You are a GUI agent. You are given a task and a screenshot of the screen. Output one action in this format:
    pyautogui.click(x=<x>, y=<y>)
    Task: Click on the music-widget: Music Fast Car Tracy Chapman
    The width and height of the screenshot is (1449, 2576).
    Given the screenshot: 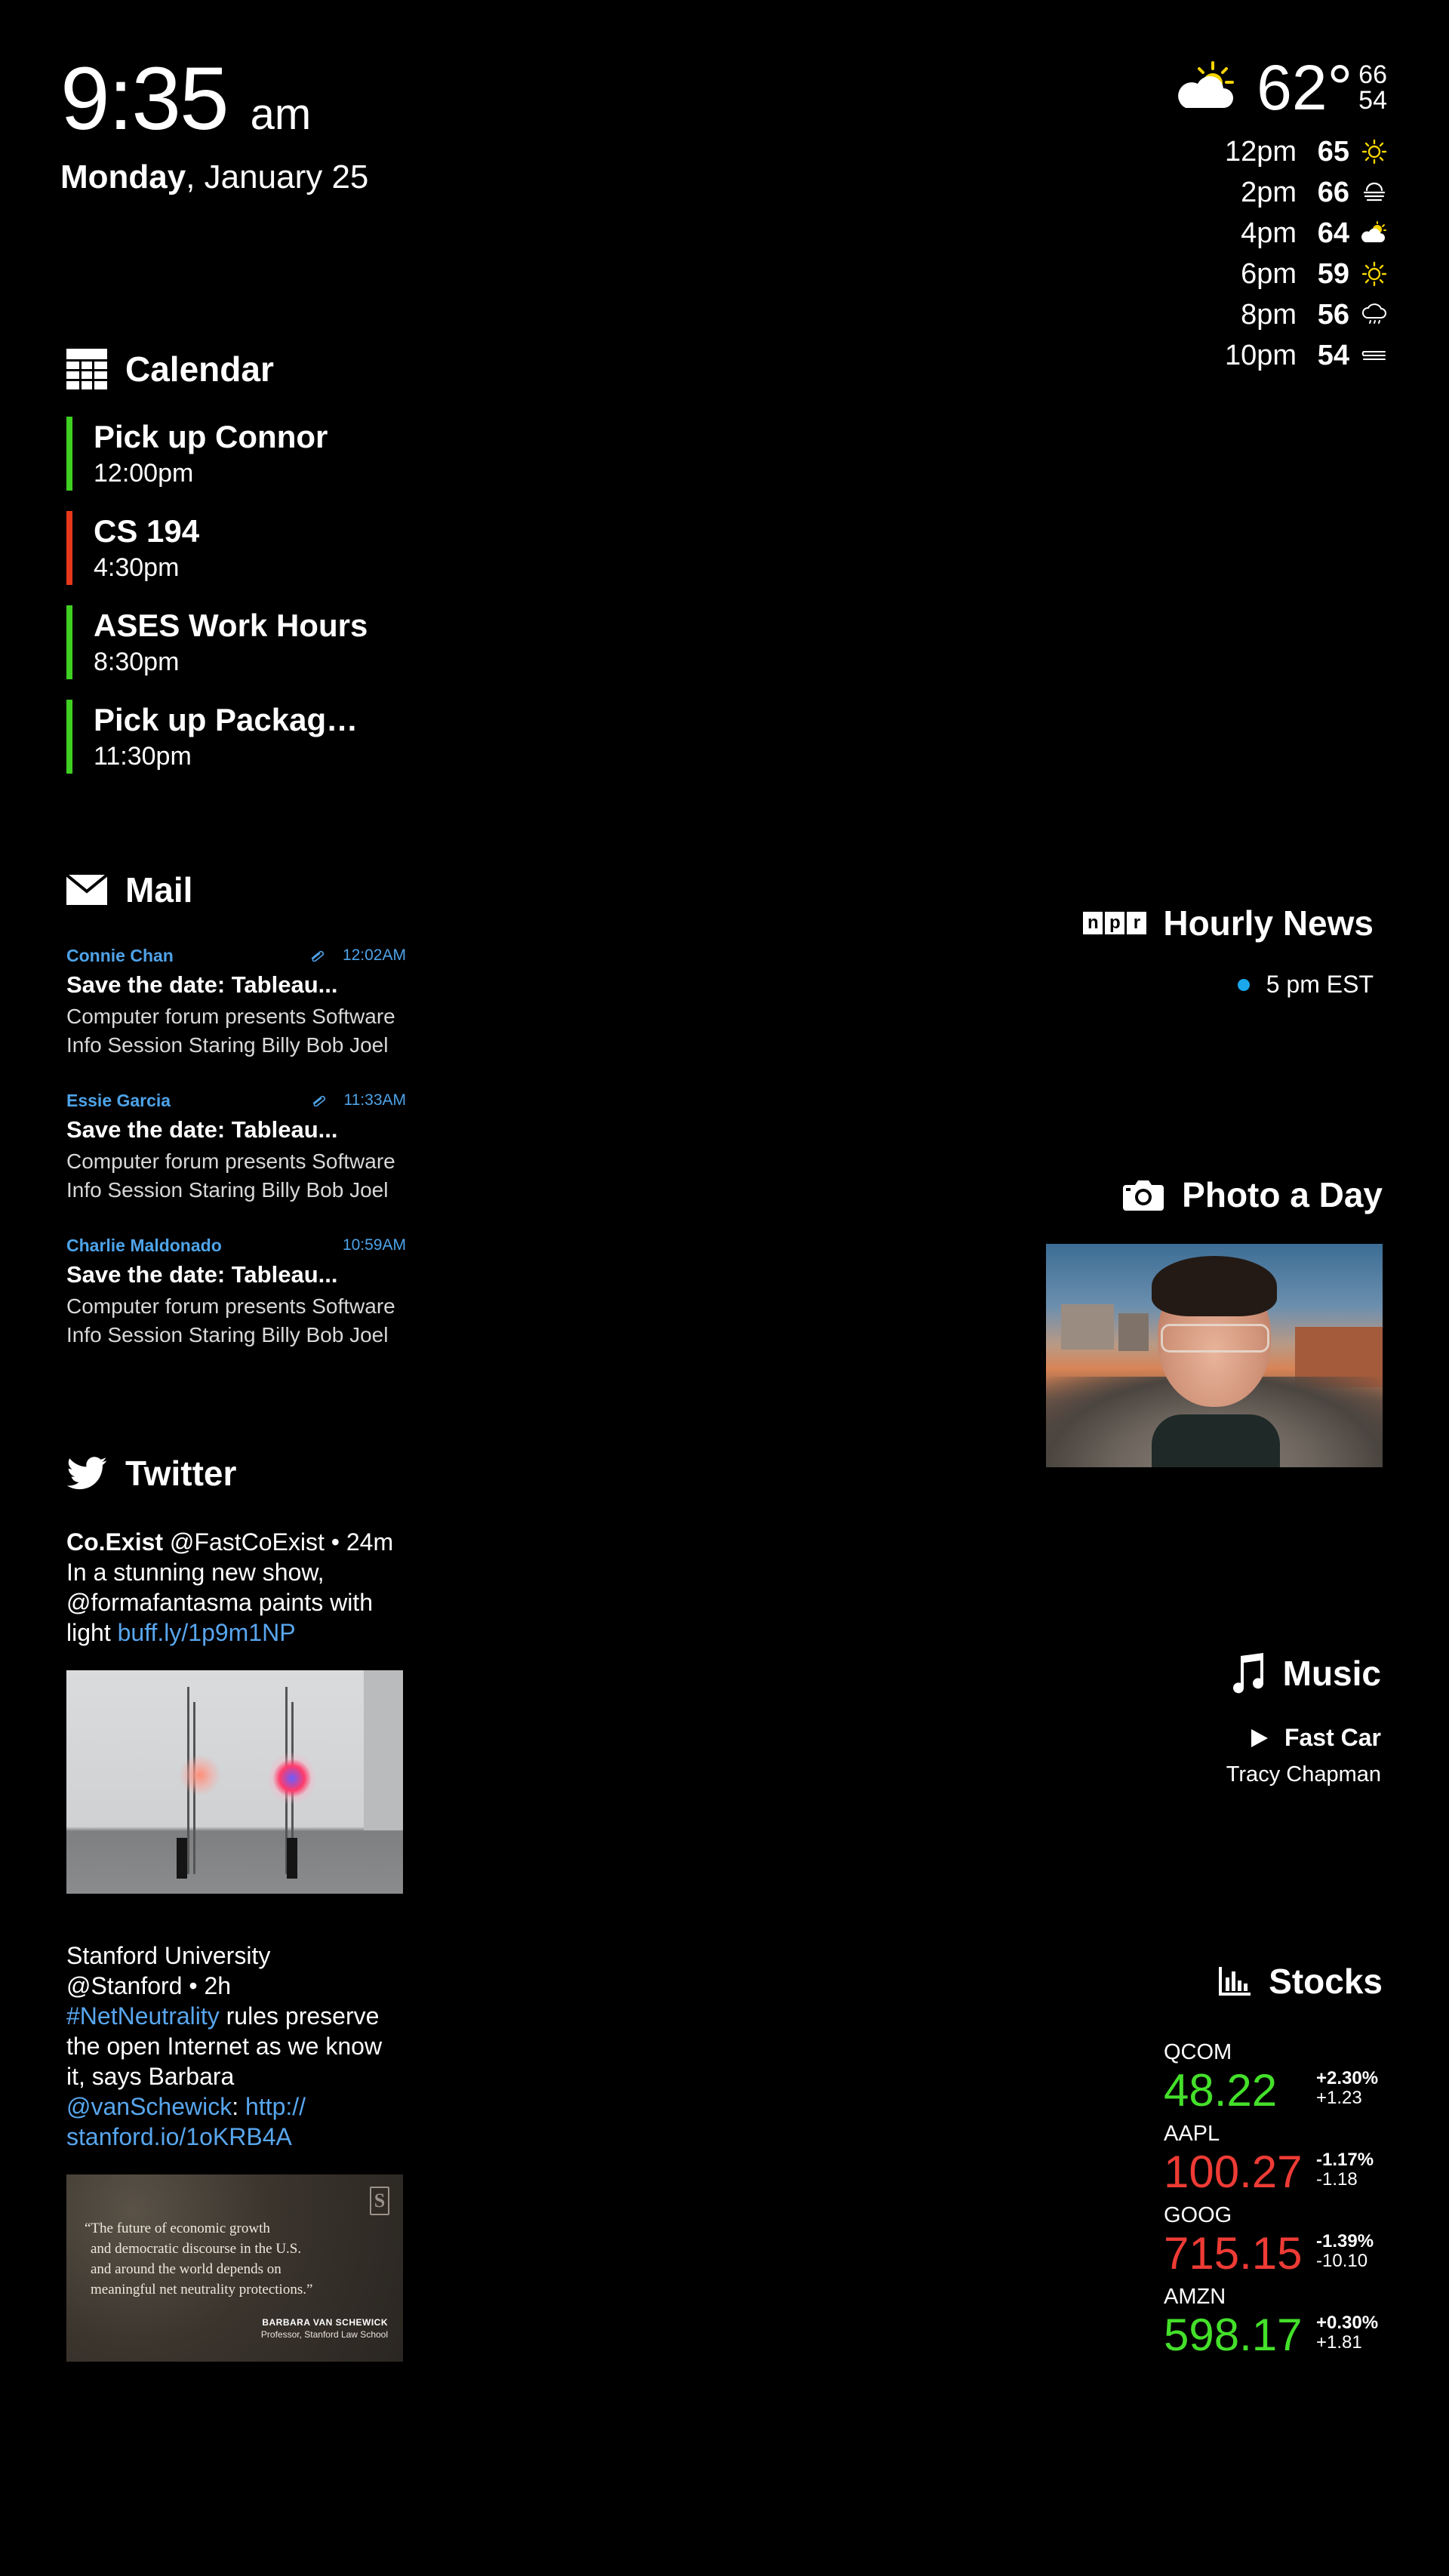 What is the action you would take?
    pyautogui.click(x=1303, y=1720)
    